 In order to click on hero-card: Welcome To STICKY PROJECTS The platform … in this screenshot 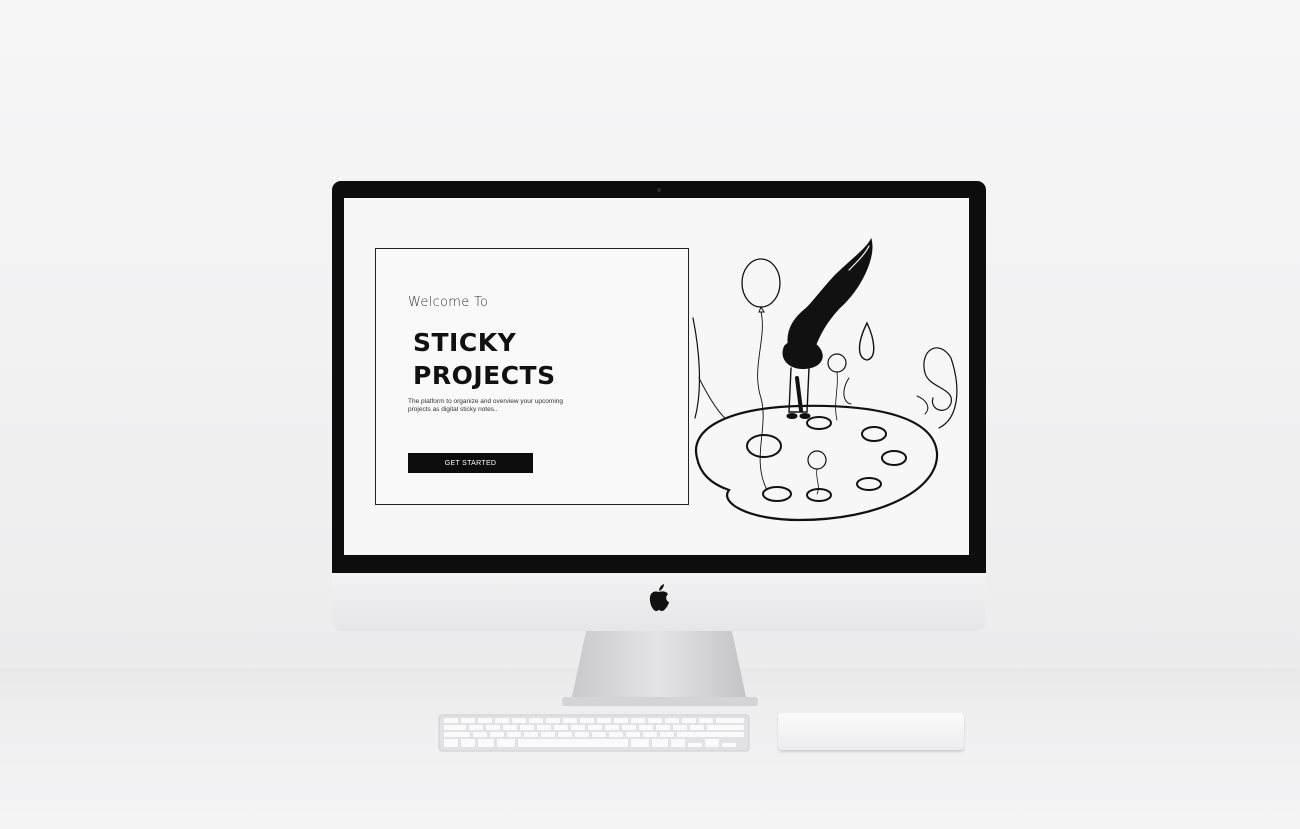, I will do `click(532, 376)`.